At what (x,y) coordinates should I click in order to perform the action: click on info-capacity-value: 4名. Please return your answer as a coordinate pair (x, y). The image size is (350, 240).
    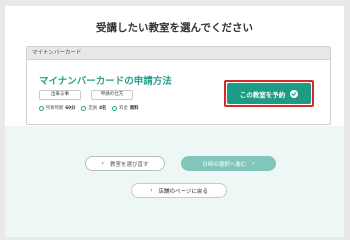
    Looking at the image, I should click on (103, 108).